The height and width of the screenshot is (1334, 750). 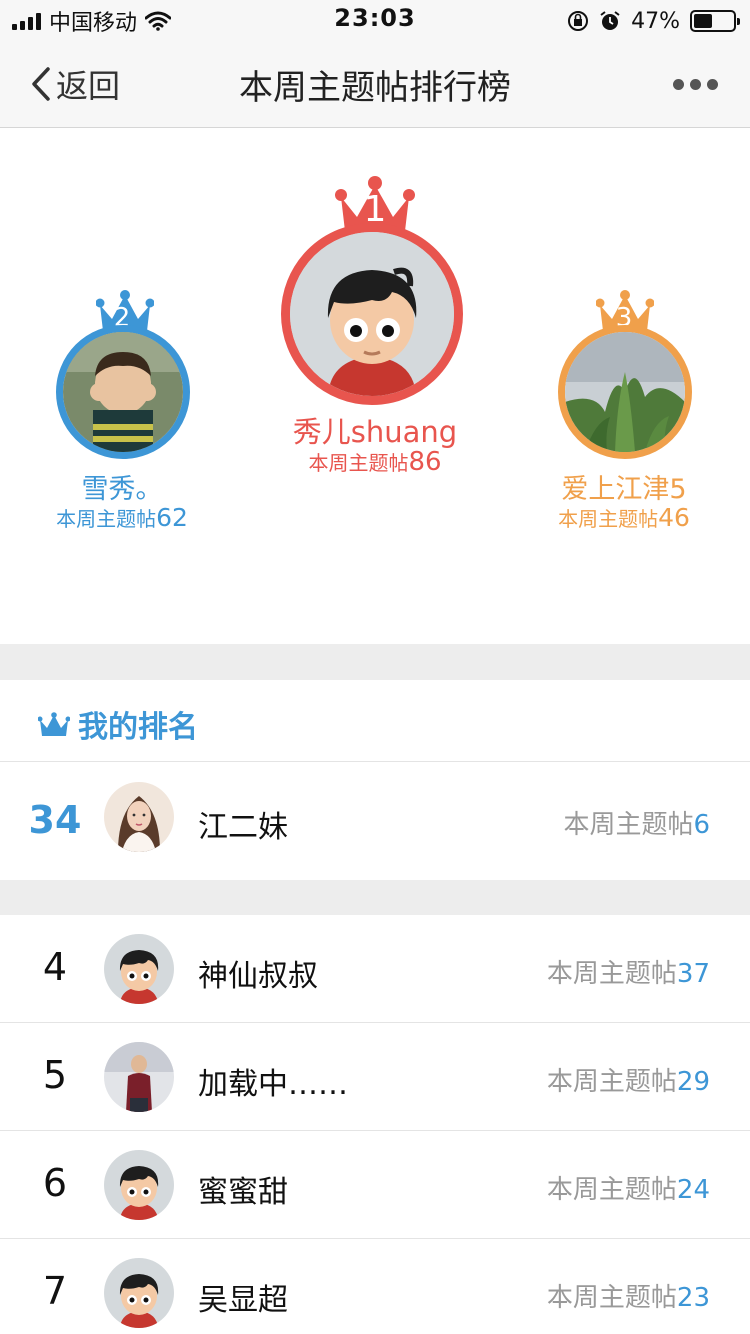 What do you see at coordinates (425, 462) in the screenshot?
I see `podium-stat-value: 86` at bounding box center [425, 462].